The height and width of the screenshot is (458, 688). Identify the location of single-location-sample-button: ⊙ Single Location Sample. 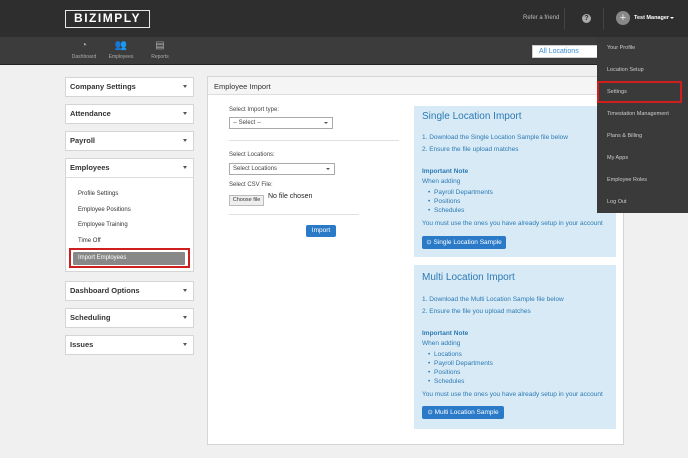
(464, 242).